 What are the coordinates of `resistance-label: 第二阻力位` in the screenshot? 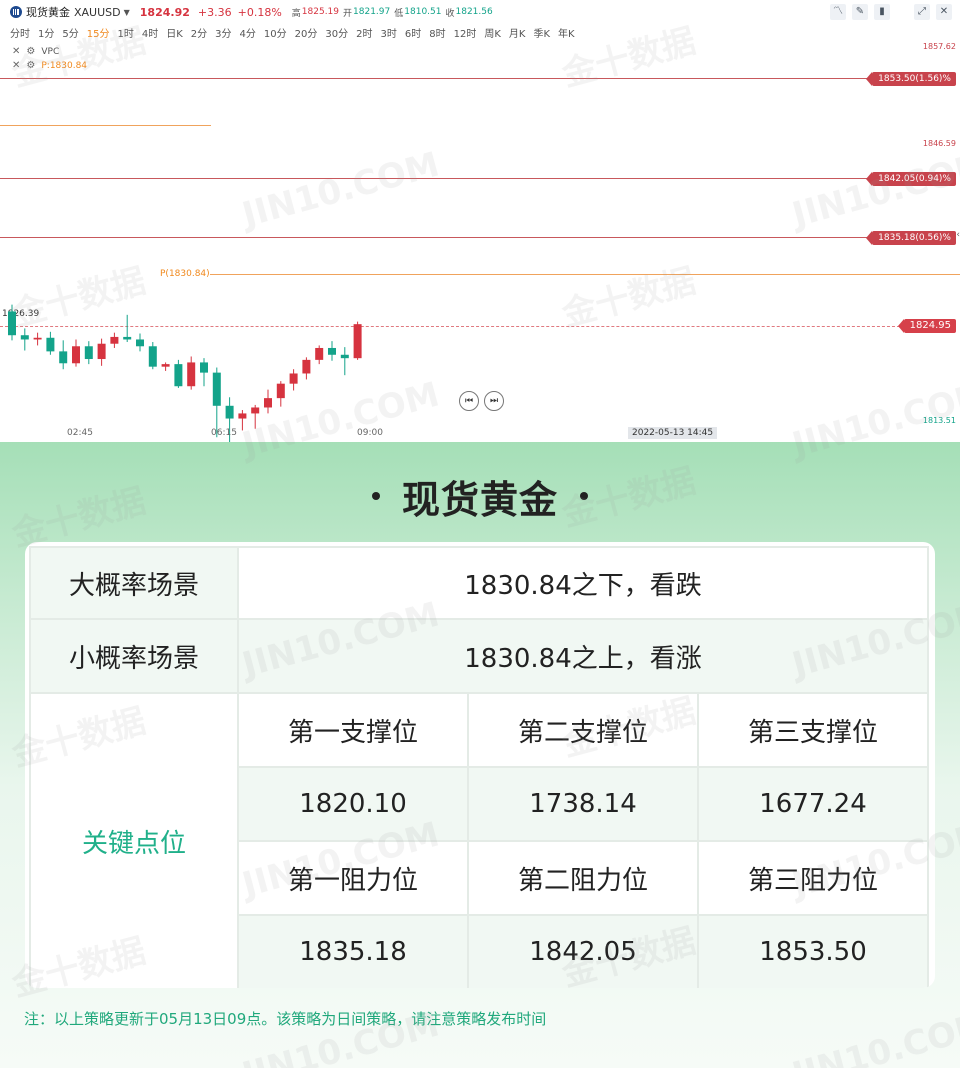 It's located at (583, 878).